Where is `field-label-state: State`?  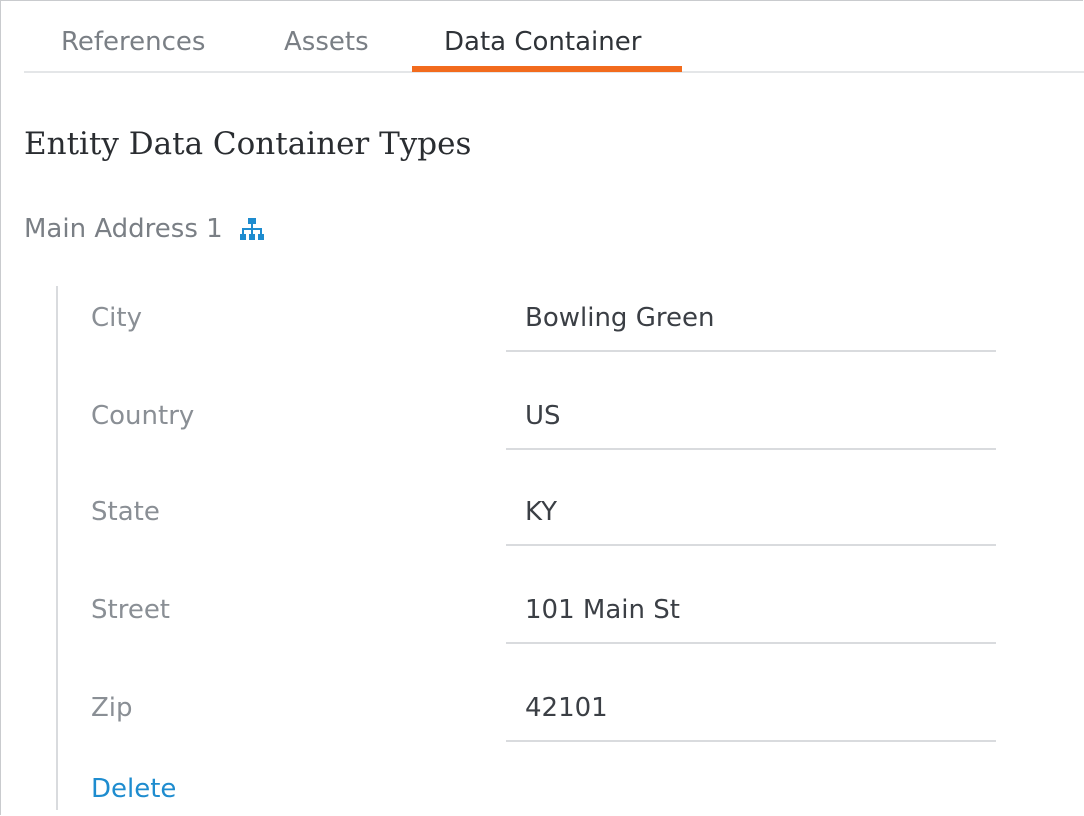 field-label-state: State is located at coordinates (125, 512).